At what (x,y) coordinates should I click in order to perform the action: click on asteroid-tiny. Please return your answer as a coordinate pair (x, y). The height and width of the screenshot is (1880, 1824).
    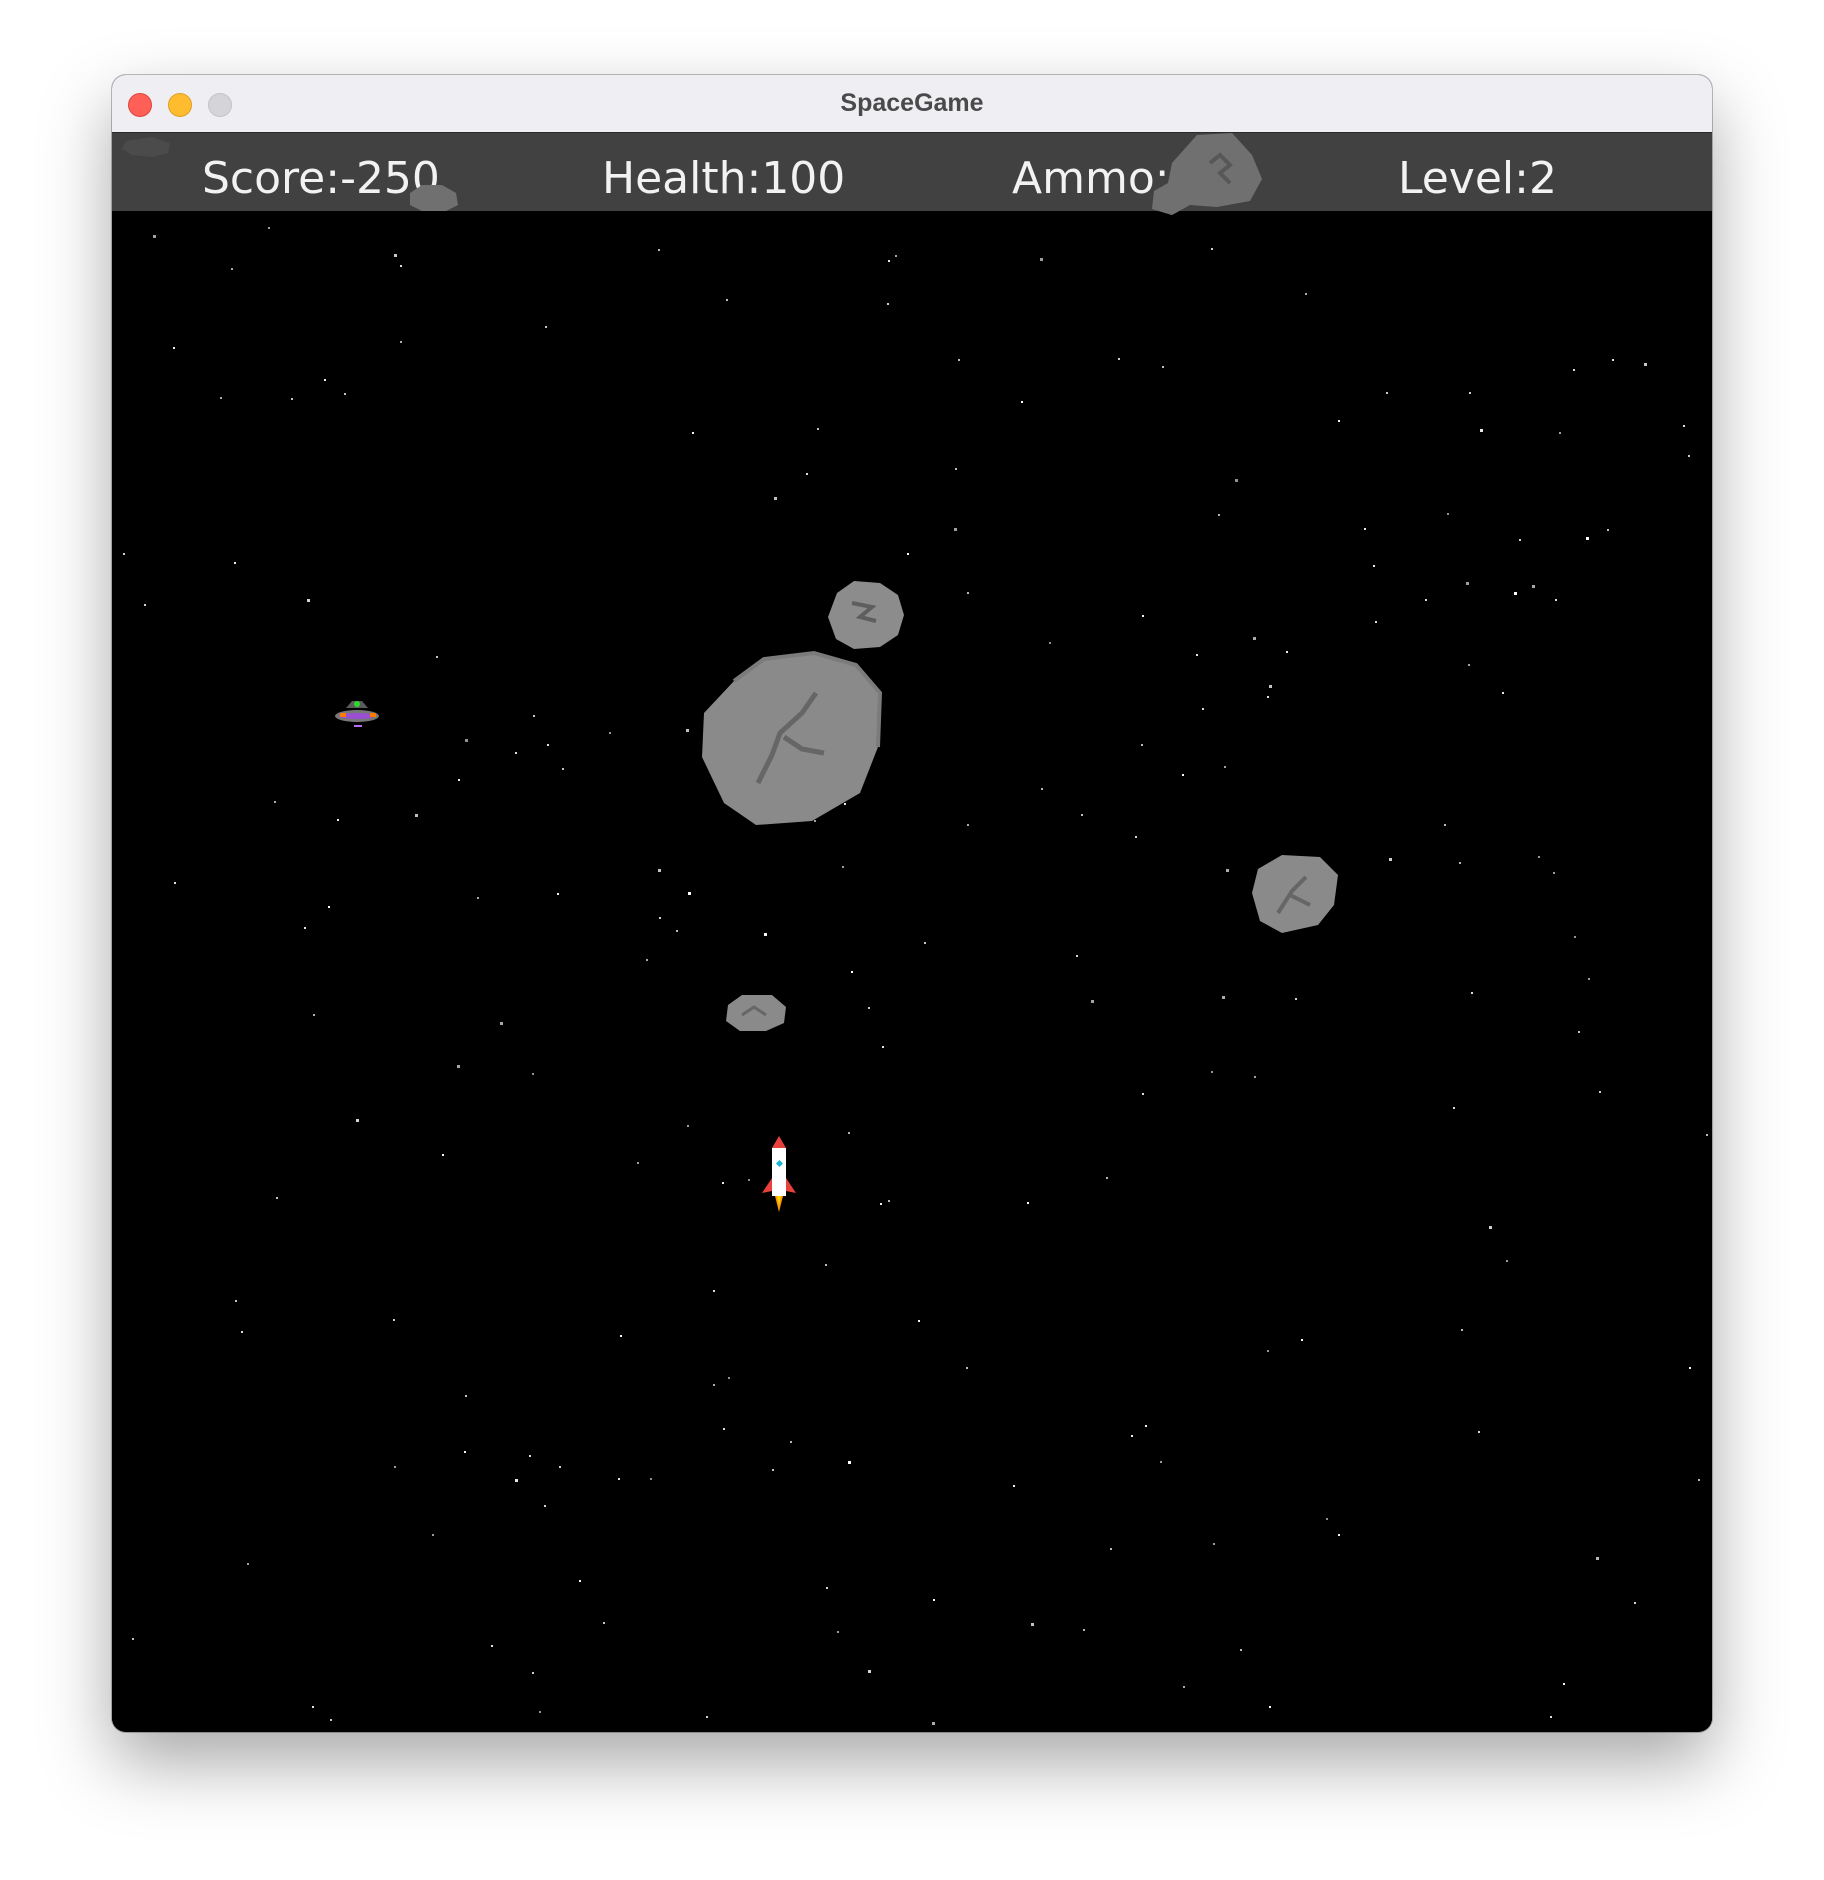
    Looking at the image, I should click on (756, 1013).